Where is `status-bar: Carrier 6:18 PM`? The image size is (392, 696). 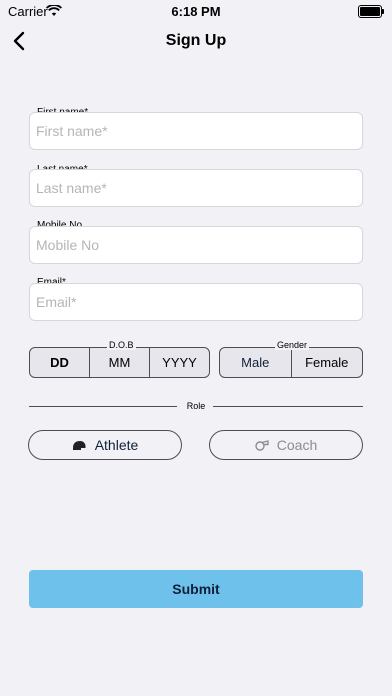 status-bar: Carrier 6:18 PM is located at coordinates (196, 11).